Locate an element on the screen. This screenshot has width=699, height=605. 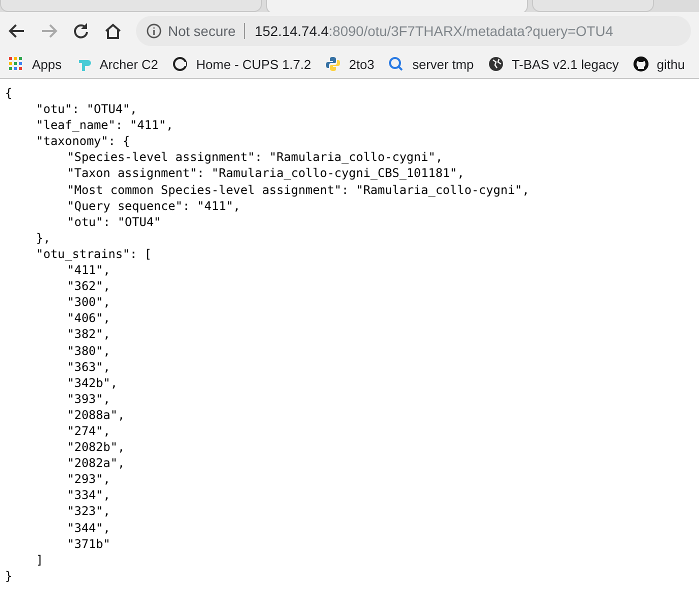
code-line: "2082a", is located at coordinates (96, 463).